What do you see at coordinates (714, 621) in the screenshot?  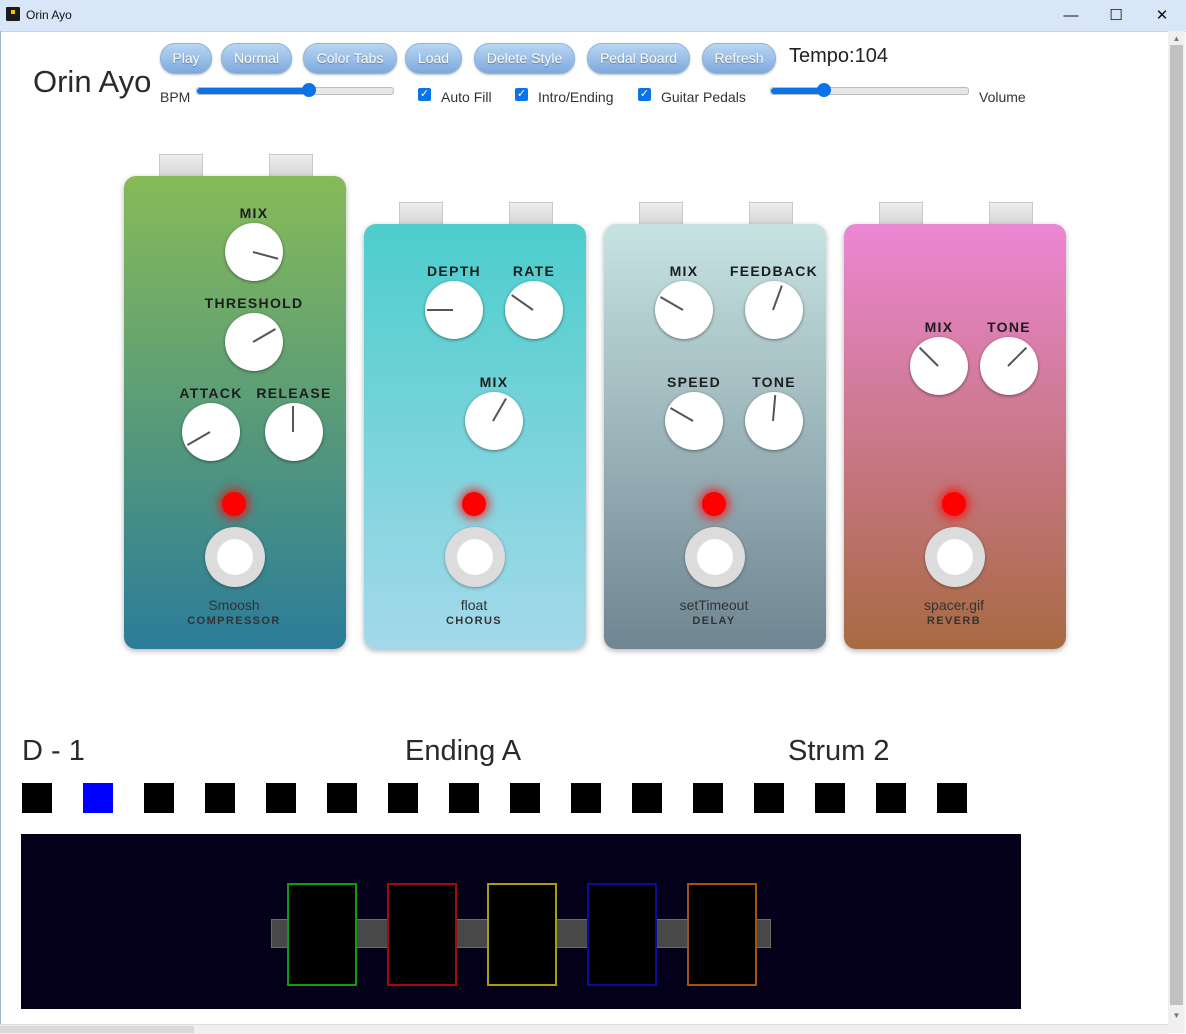 I see `pedal-type: DELAY` at bounding box center [714, 621].